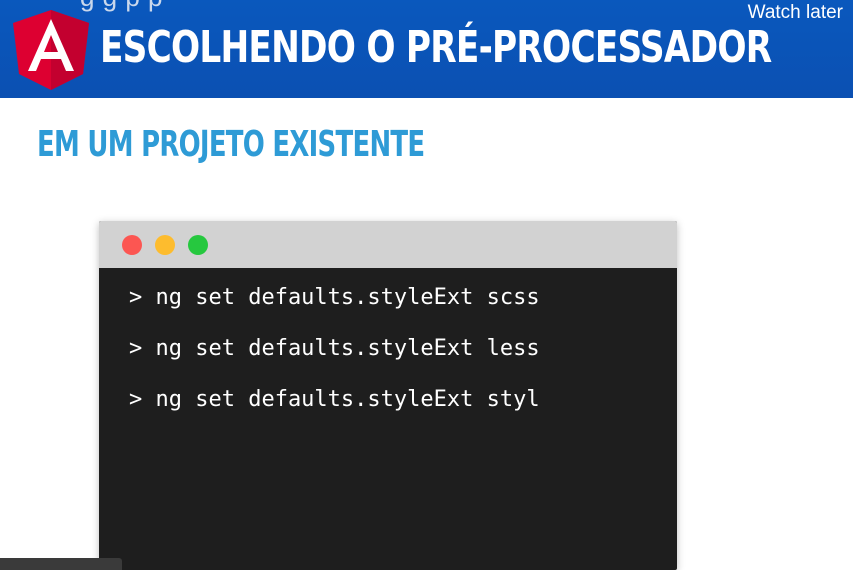 The height and width of the screenshot is (570, 853). Describe the element at coordinates (334, 297) in the screenshot. I see `command-line: > ng set defaults.styleExt scss` at that location.